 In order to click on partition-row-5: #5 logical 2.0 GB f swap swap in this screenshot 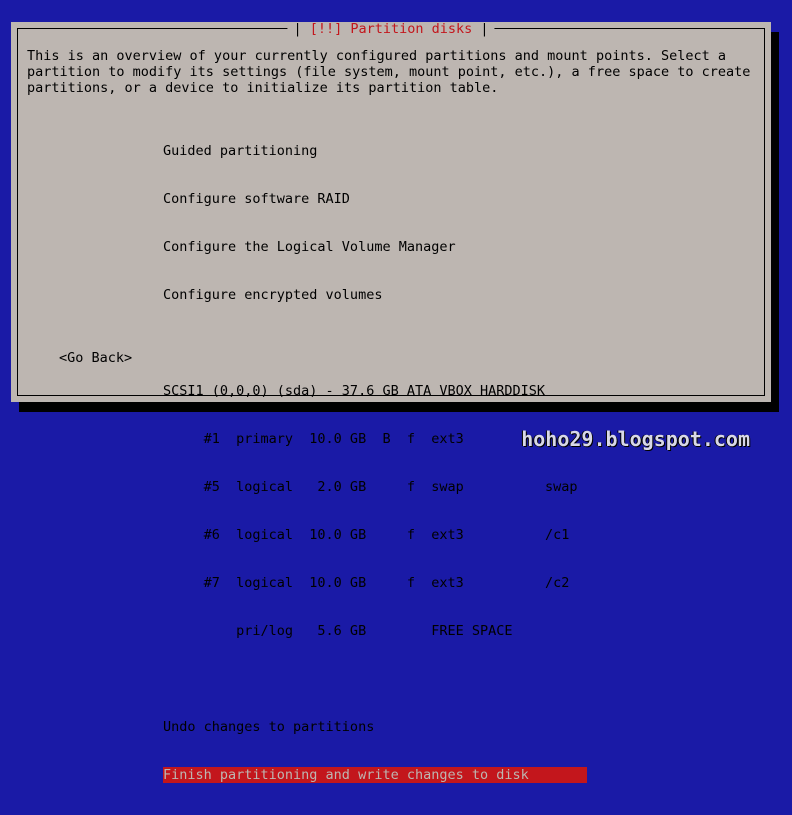, I will do `click(375, 487)`.